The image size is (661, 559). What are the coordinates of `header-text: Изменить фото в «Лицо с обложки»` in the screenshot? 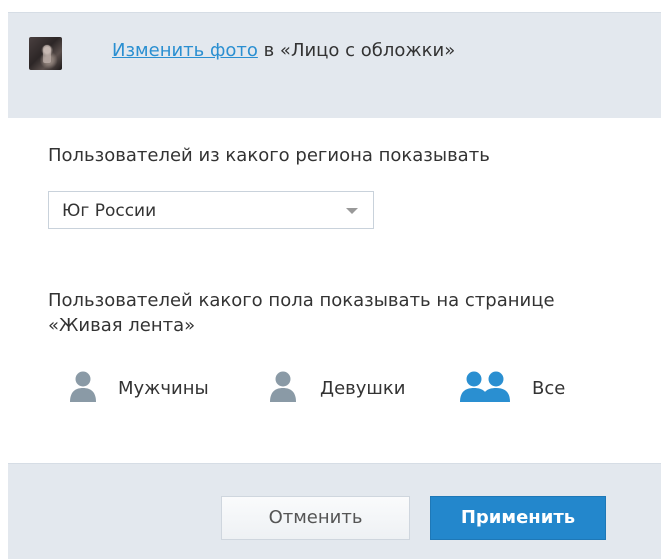 It's located at (283, 51).